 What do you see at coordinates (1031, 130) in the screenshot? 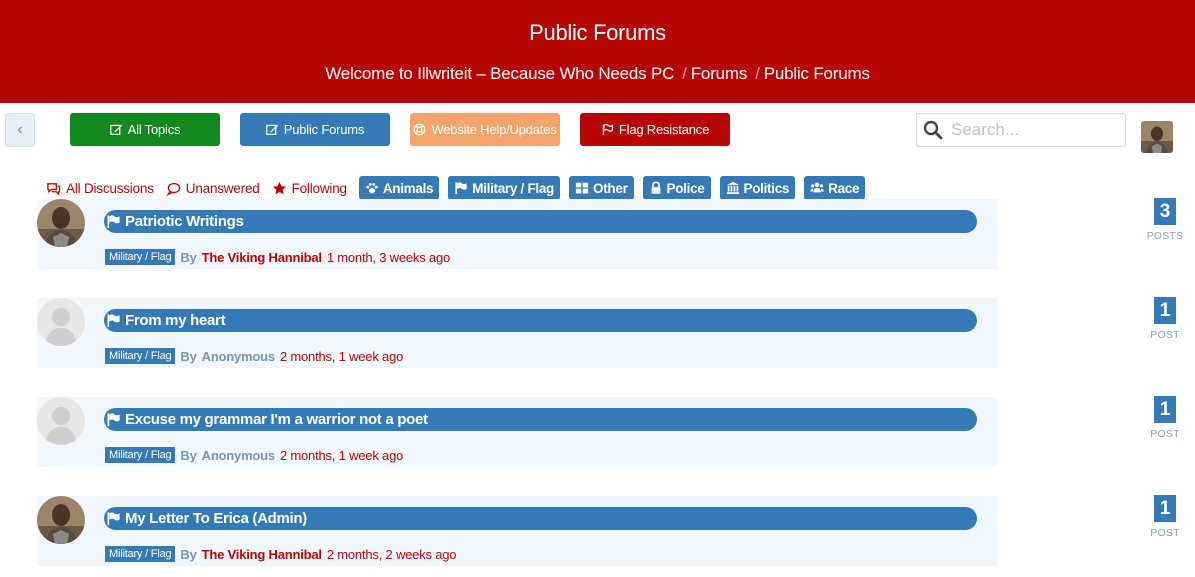
I see `search-input` at bounding box center [1031, 130].